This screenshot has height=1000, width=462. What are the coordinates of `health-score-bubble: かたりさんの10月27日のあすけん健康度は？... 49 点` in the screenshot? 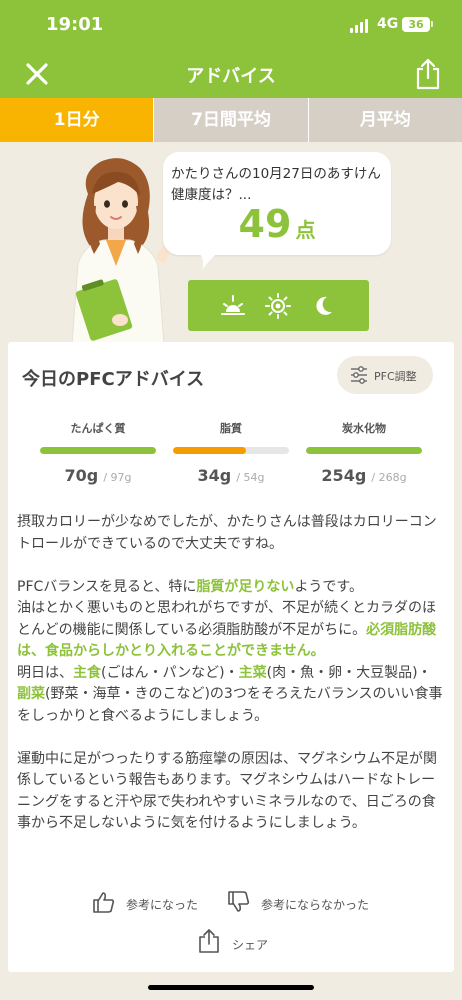 It's located at (277, 203).